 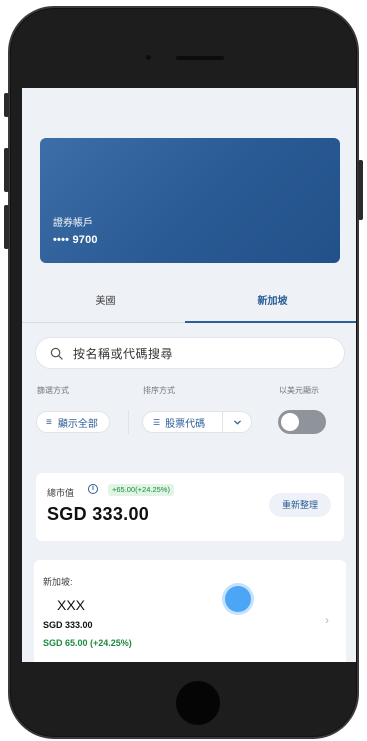 What do you see at coordinates (299, 390) in the screenshot?
I see `usd-display-label: 以美元顯示` at bounding box center [299, 390].